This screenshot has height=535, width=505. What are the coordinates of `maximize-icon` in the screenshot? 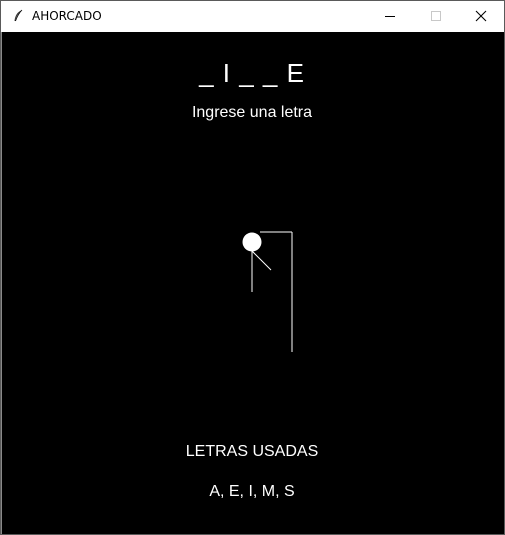 It's located at (436, 16).